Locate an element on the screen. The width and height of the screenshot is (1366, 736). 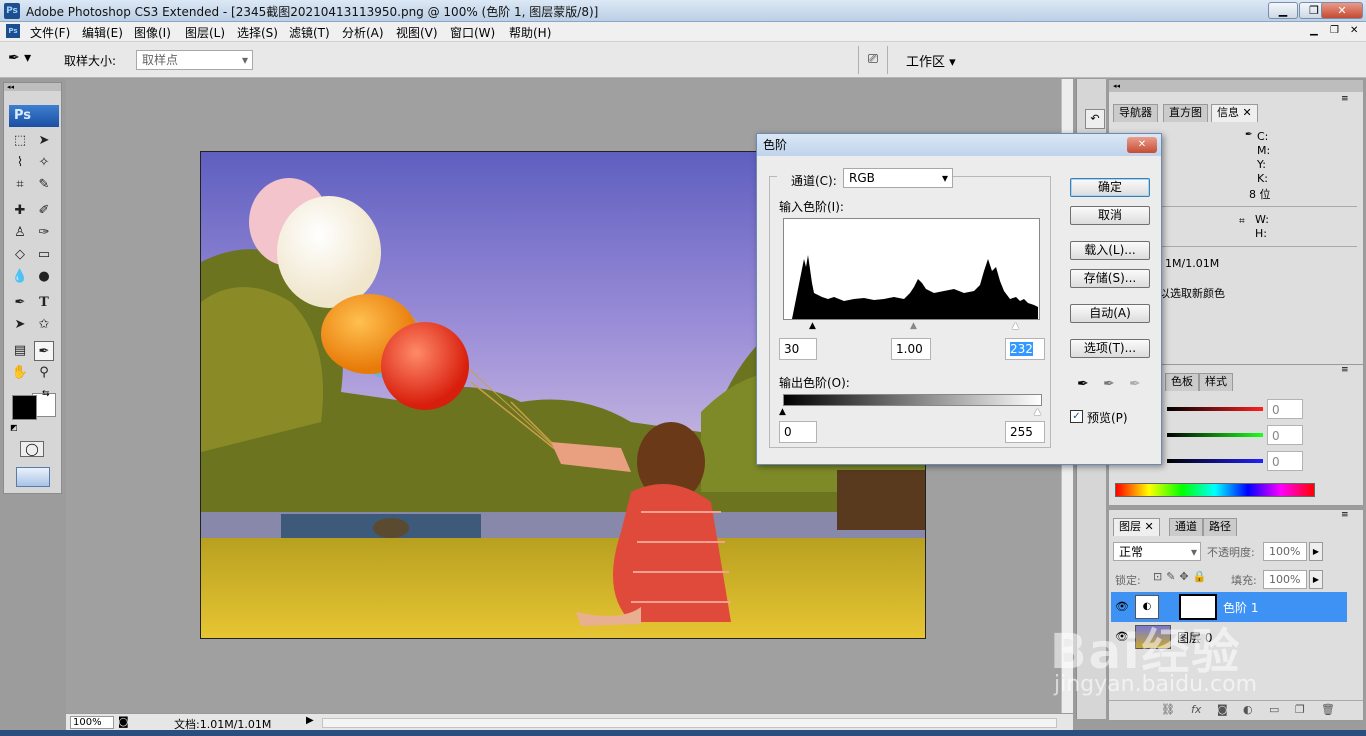
minimize-button: ▁ is located at coordinates (1283, 10).